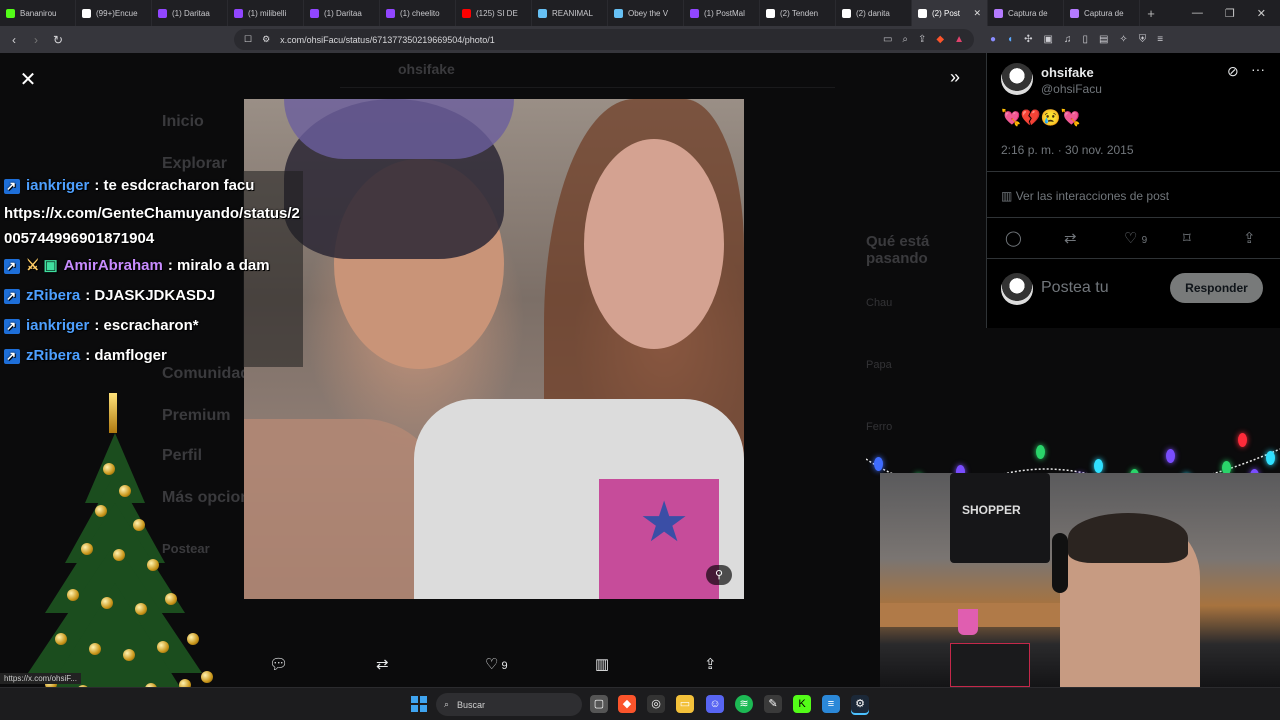  I want to click on tweet-actions: ◯ ⇄ ♡ 9 ⌑ ⇪, so click(1133, 240).